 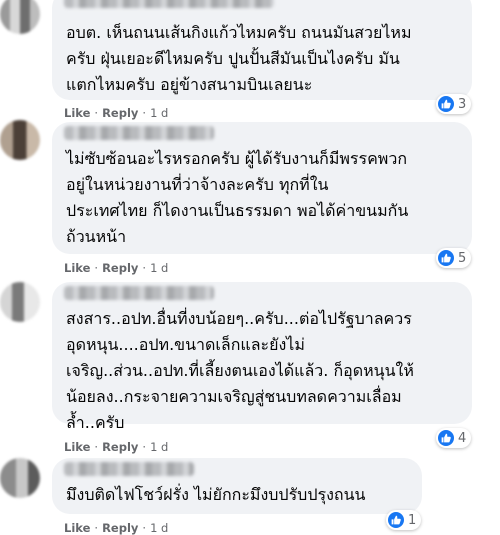 What do you see at coordinates (462, 104) in the screenshot?
I see `reaction-count-number: 3` at bounding box center [462, 104].